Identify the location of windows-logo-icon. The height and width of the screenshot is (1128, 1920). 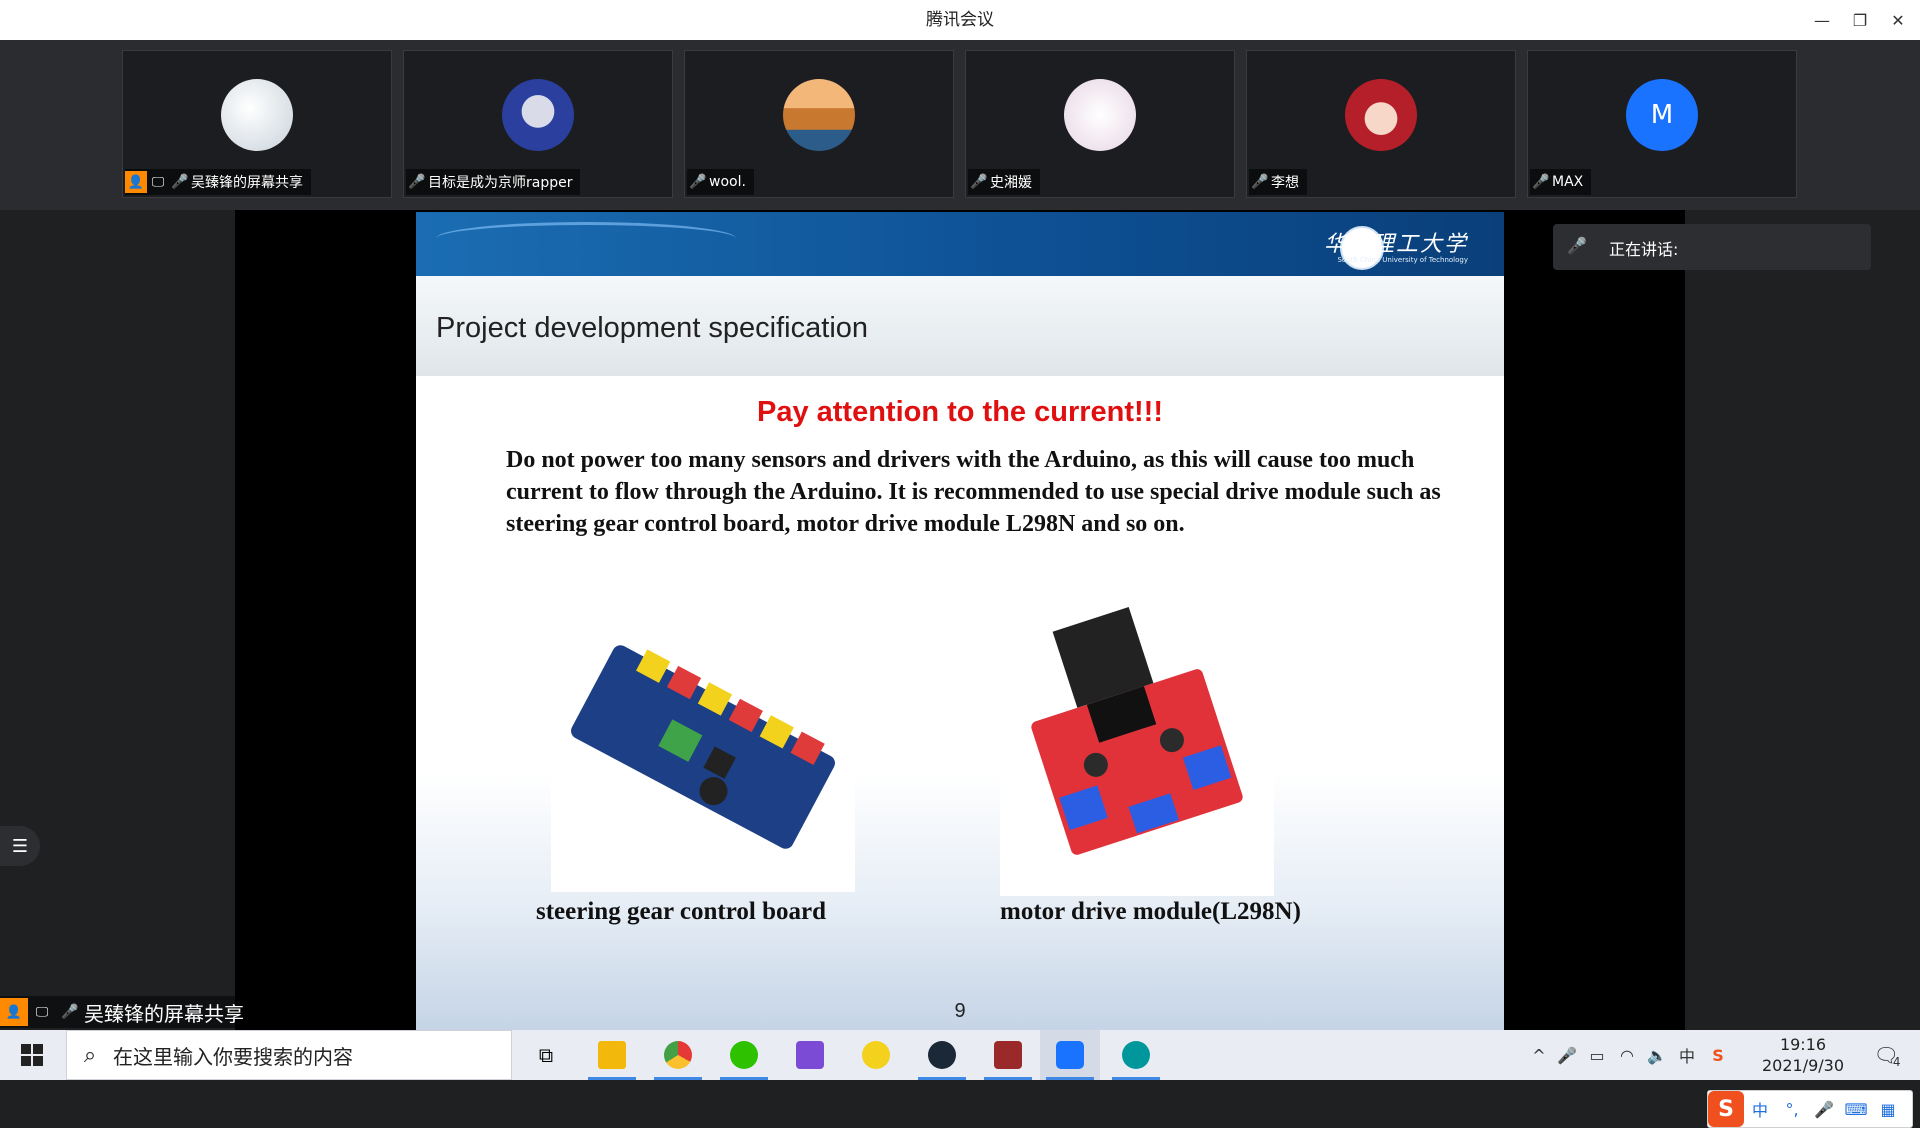
(32, 1055).